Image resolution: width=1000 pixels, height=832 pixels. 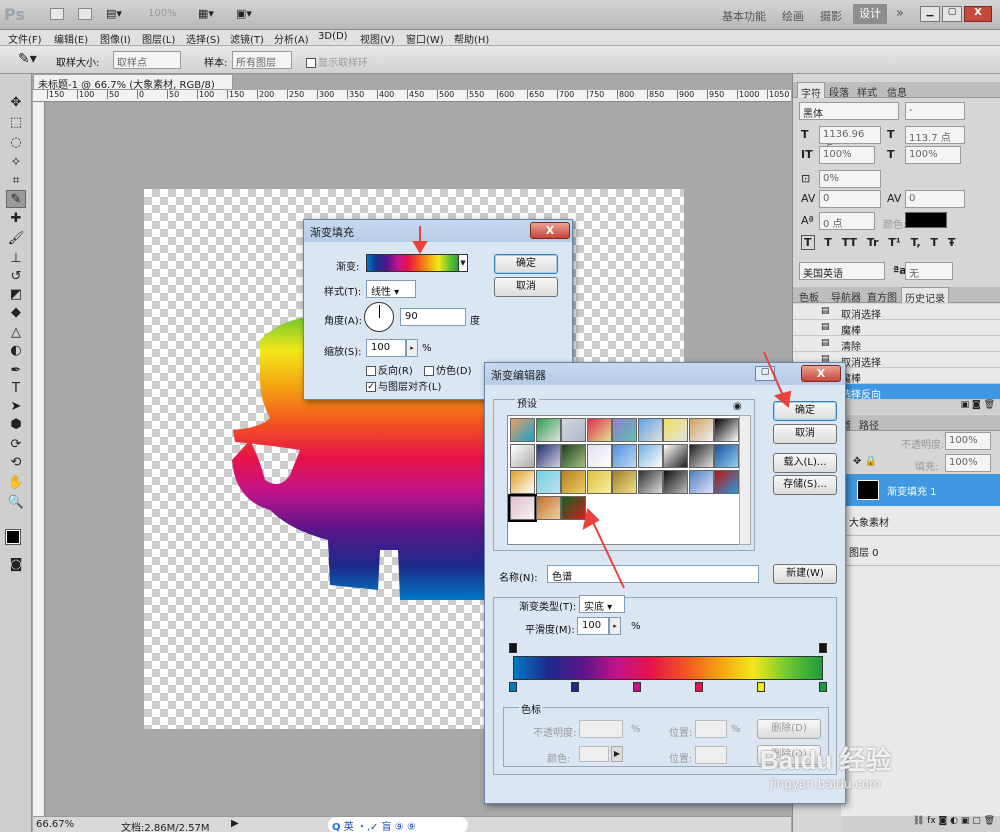 What do you see at coordinates (744, 16) in the screenshot?
I see `workspace-basic: 基本功能` at bounding box center [744, 16].